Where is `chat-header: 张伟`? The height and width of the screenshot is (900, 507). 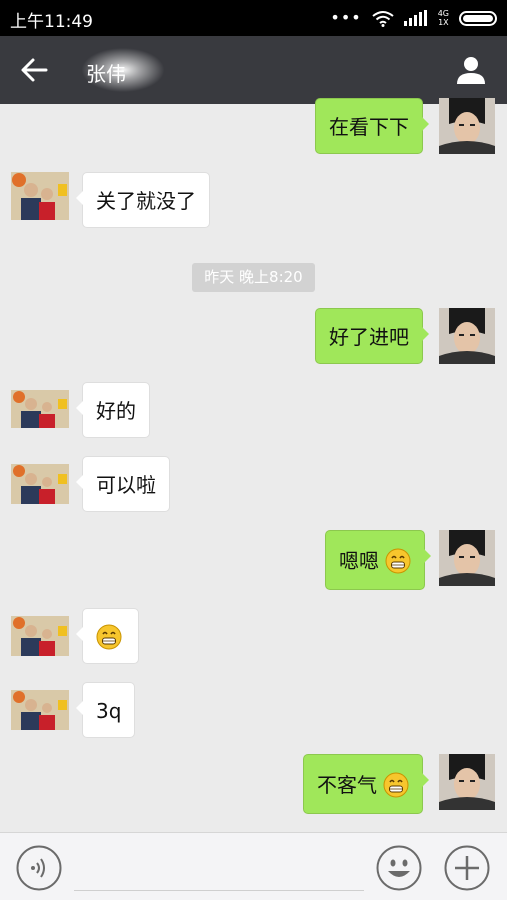 chat-header: 张伟 is located at coordinates (253, 70).